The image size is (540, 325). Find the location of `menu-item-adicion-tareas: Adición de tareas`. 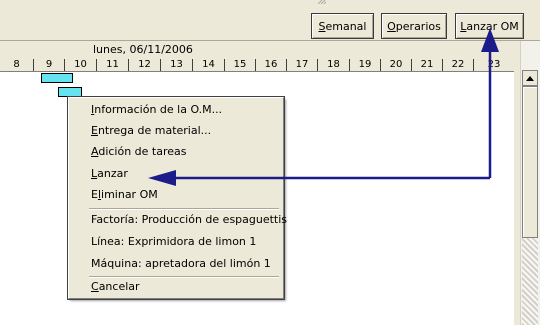

menu-item-adicion-tareas: Adición de tareas is located at coordinates (139, 152).